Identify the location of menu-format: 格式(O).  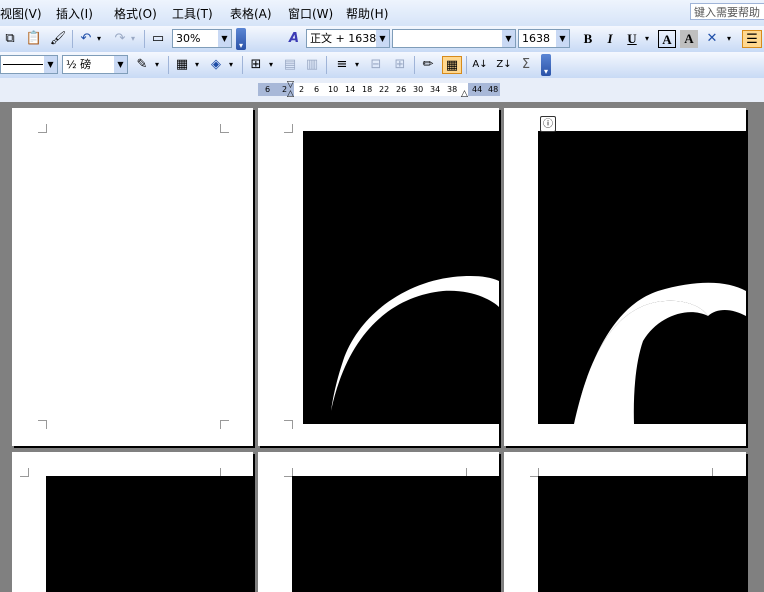
(135, 13).